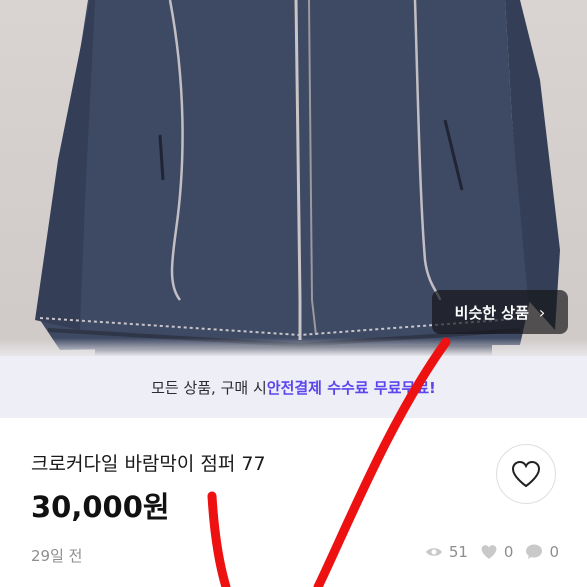 This screenshot has width=587, height=587. Describe the element at coordinates (433, 552) in the screenshot. I see `eye-icon` at that location.